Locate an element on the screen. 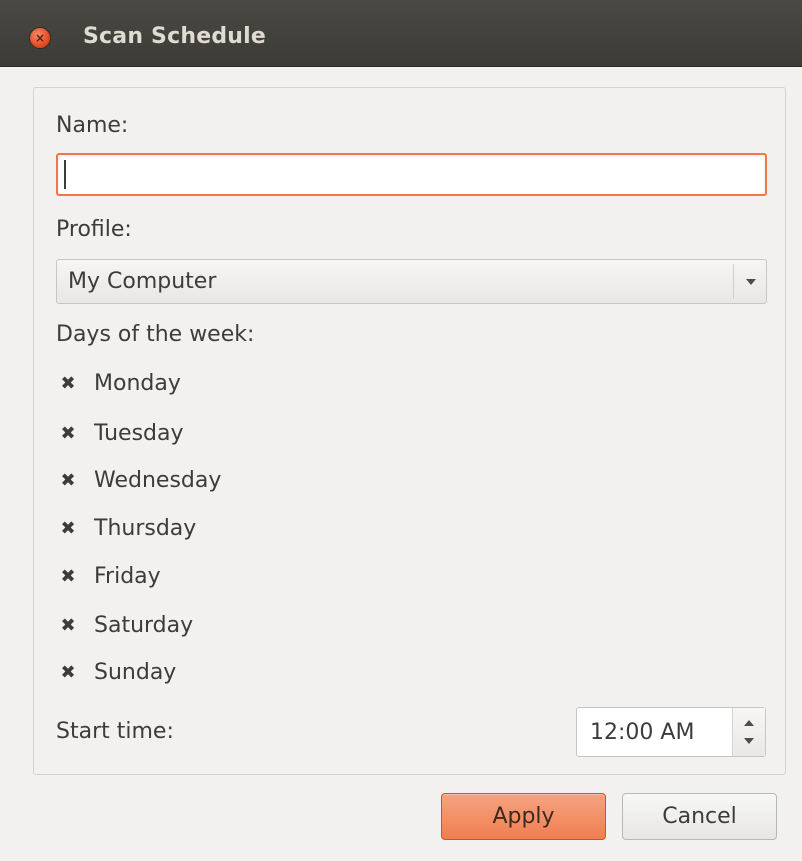 The height and width of the screenshot is (861, 802). day-checkbox-monday: ✖ Monday is located at coordinates (118, 383).